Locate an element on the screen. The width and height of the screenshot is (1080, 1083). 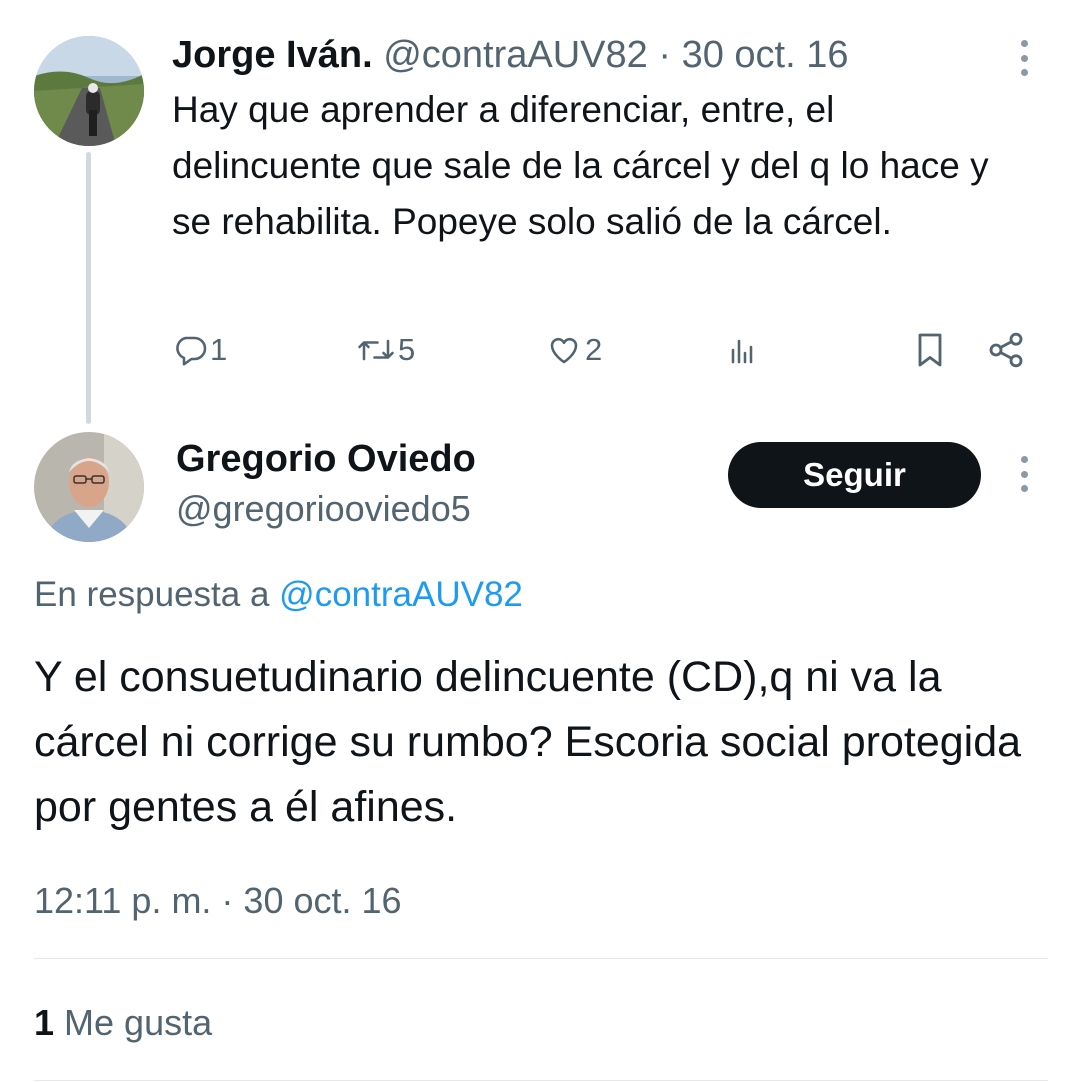
likes-label: Me gusta is located at coordinates (138, 1022).